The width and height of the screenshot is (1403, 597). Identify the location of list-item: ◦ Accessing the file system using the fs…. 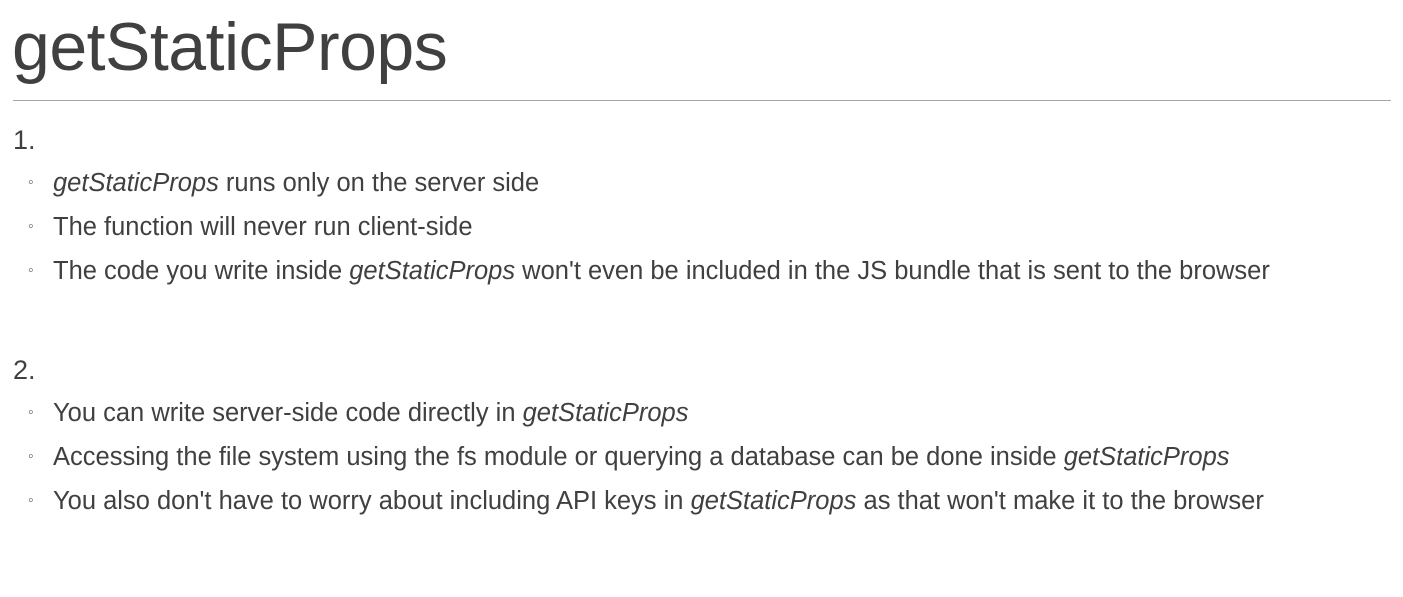
(701, 457).